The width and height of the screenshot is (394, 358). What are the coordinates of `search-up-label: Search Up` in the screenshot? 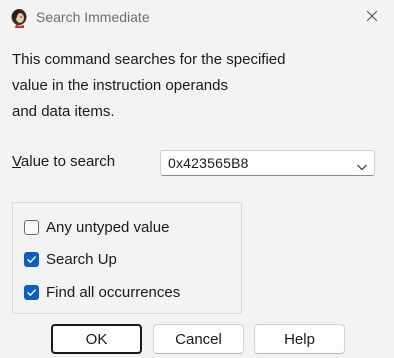 It's located at (81, 259).